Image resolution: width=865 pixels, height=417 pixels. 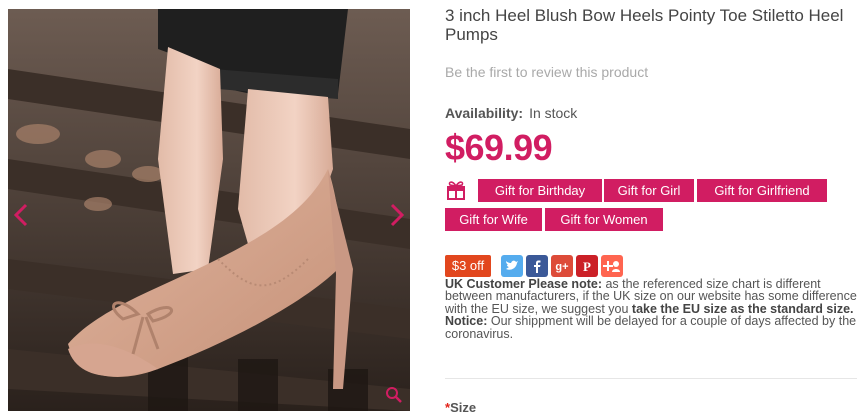 I want to click on availability-label: Availability:, so click(x=484, y=113).